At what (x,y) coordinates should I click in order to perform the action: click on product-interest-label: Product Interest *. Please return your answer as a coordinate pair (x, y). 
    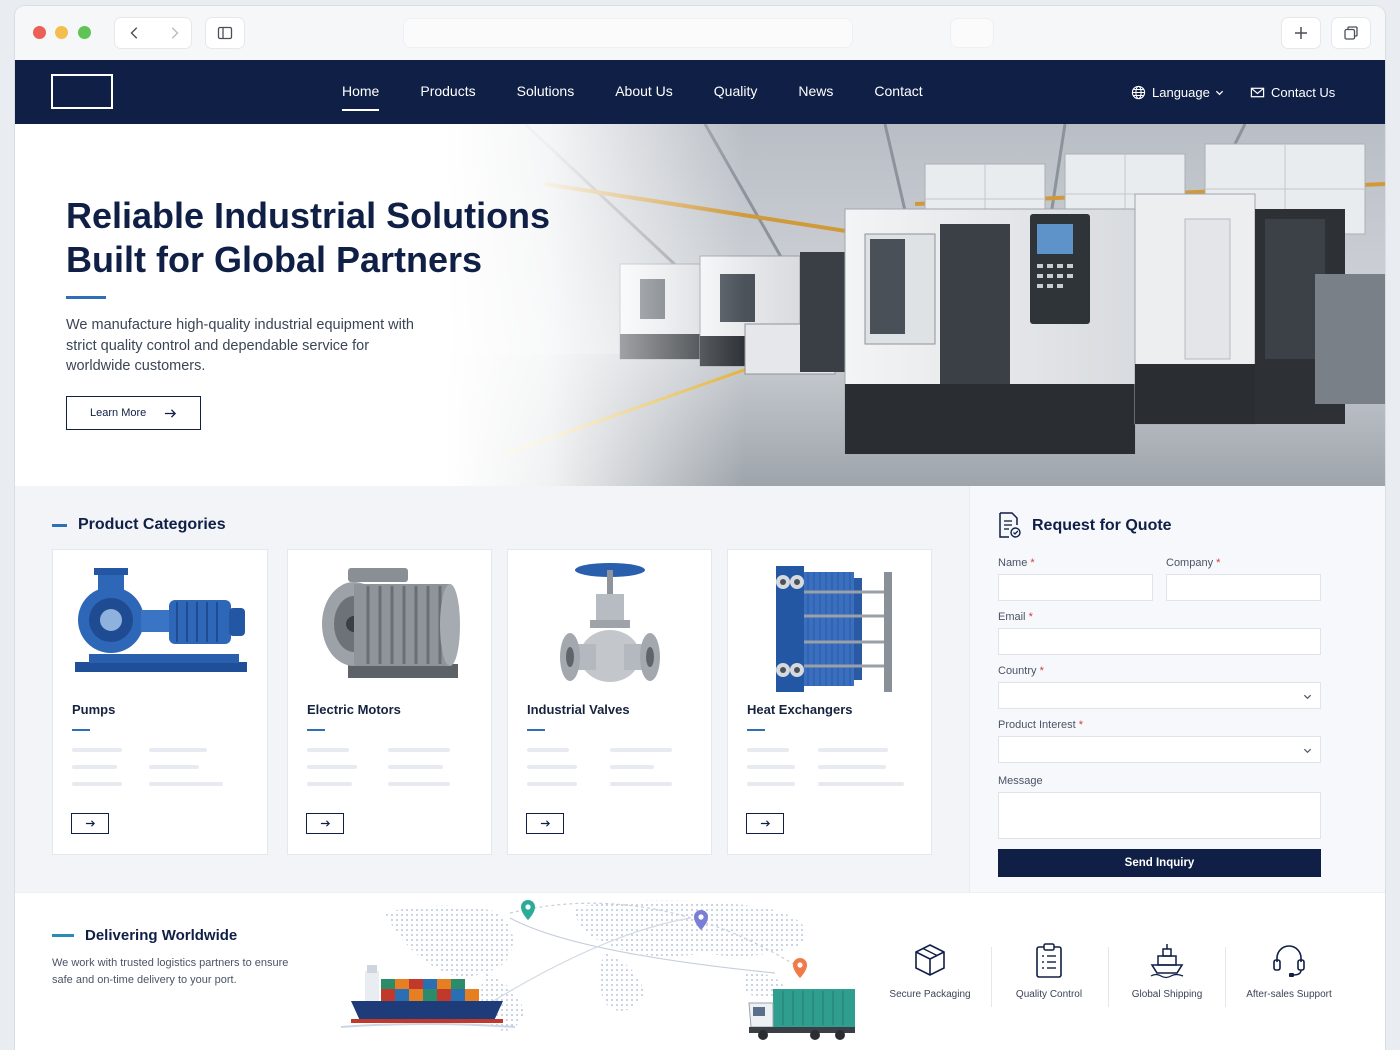
    Looking at the image, I should click on (1040, 725).